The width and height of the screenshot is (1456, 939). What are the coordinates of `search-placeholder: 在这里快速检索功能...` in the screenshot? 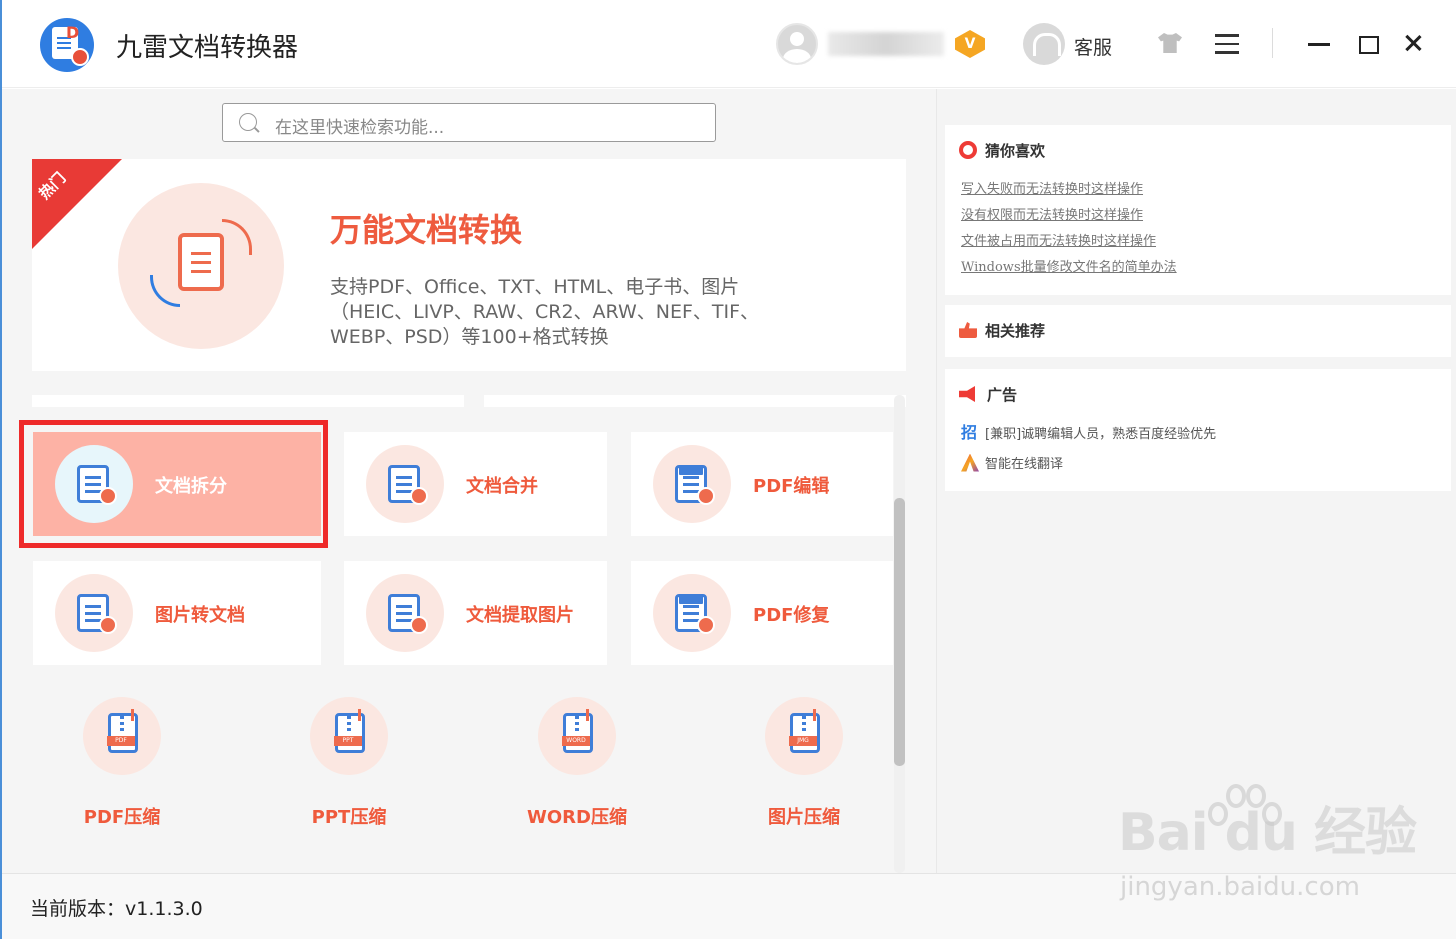 It's located at (360, 128).